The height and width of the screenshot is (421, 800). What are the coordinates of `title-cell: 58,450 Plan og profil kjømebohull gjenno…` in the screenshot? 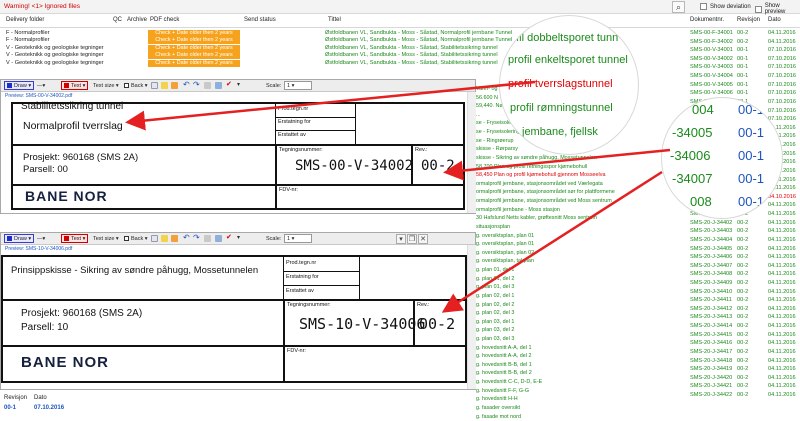 It's located at (581, 175).